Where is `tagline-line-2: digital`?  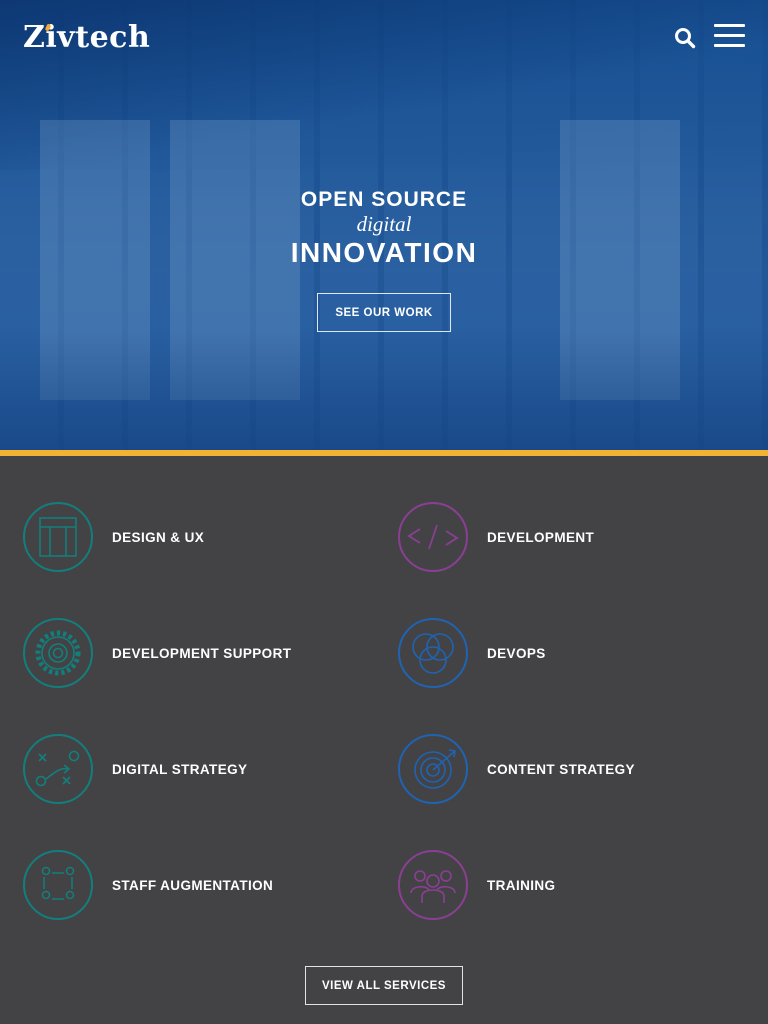 tagline-line-2: digital is located at coordinates (384, 224).